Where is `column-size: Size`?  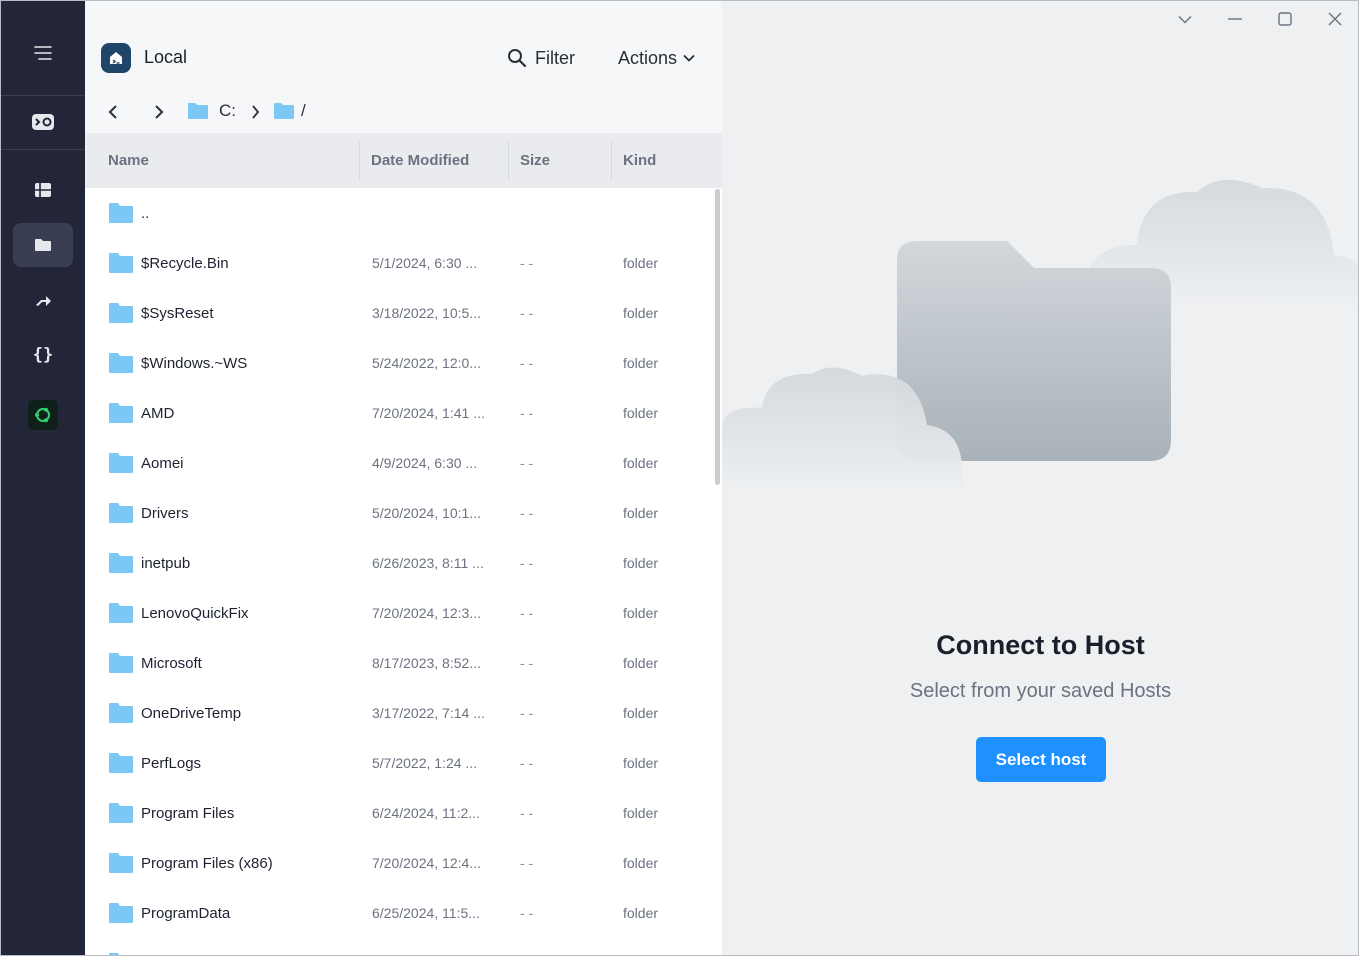 column-size: Size is located at coordinates (560, 160).